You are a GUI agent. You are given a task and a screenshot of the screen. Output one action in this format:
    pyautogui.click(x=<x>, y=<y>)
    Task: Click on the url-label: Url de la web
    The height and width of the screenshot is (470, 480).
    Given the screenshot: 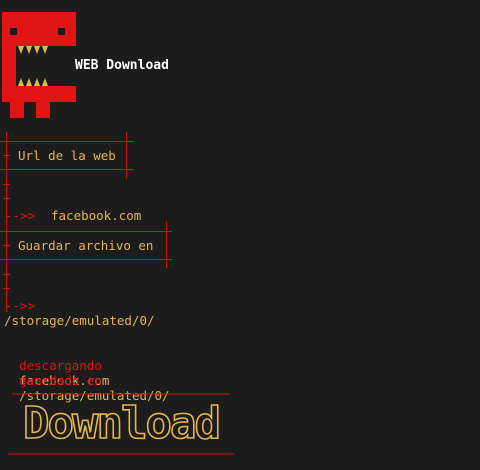 What is the action you would take?
    pyautogui.click(x=67, y=155)
    